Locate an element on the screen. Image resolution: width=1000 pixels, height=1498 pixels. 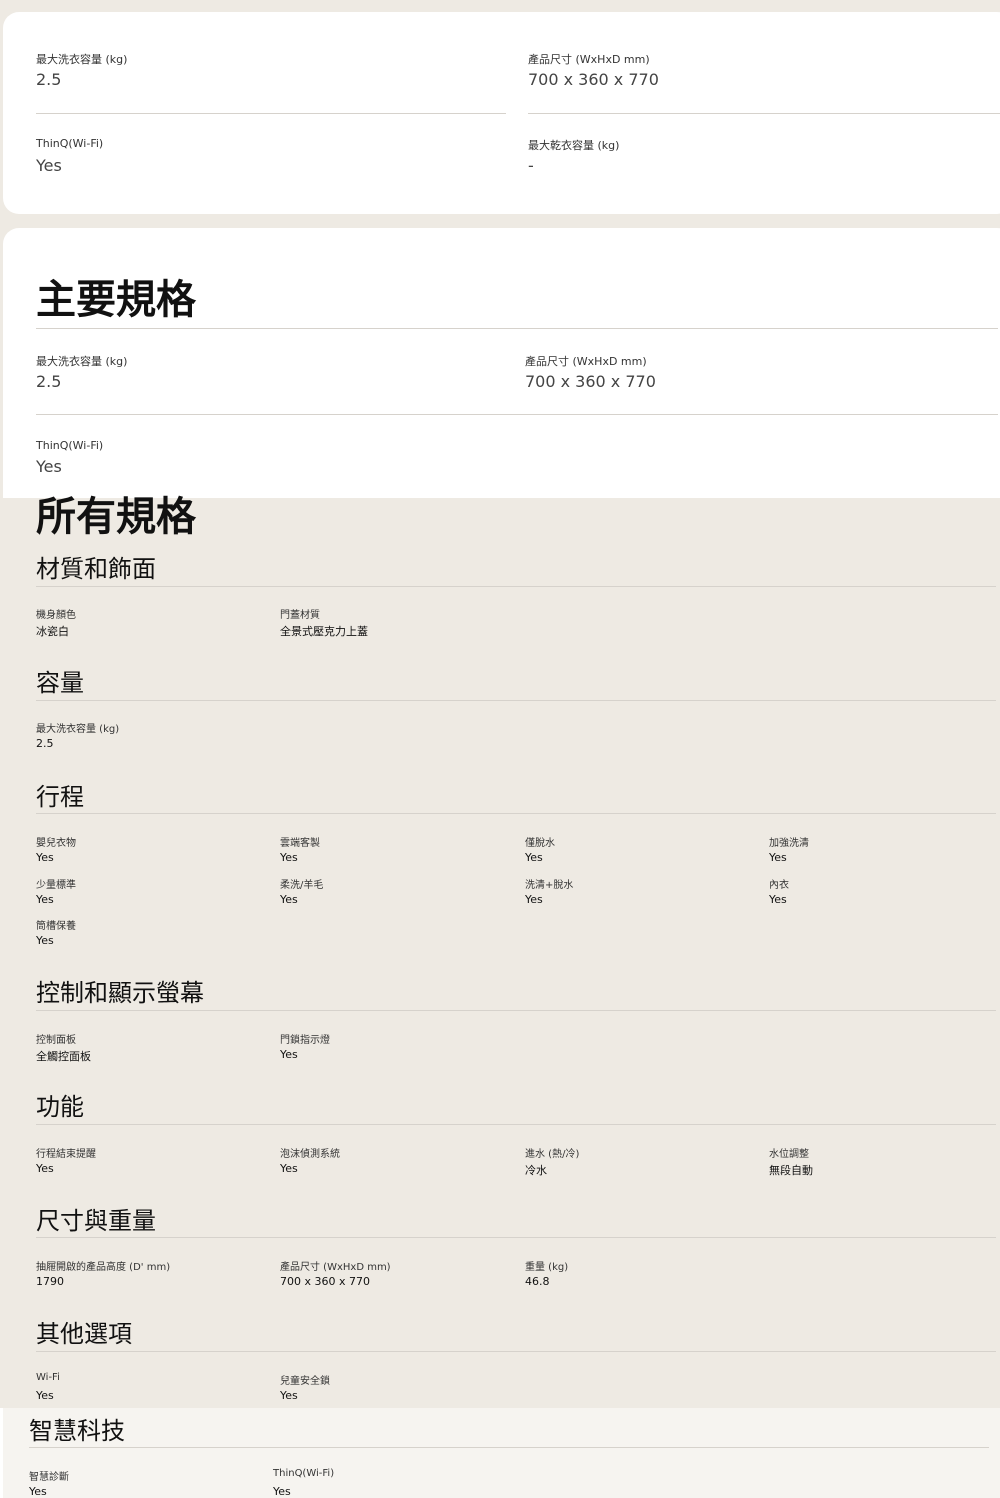
spec-label: 嬰兒衣物 is located at coordinates (56, 843).